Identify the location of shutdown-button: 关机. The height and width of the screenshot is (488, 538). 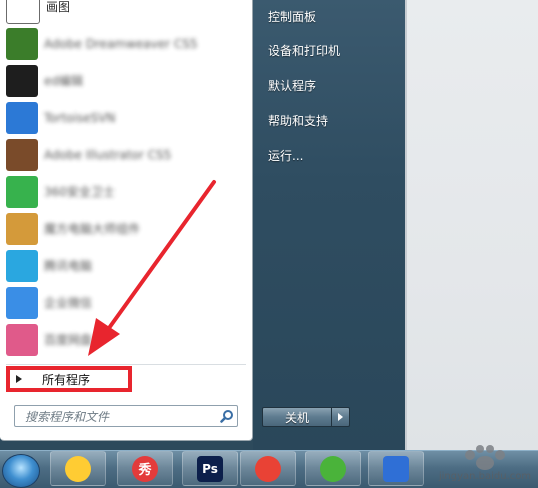
(297, 417).